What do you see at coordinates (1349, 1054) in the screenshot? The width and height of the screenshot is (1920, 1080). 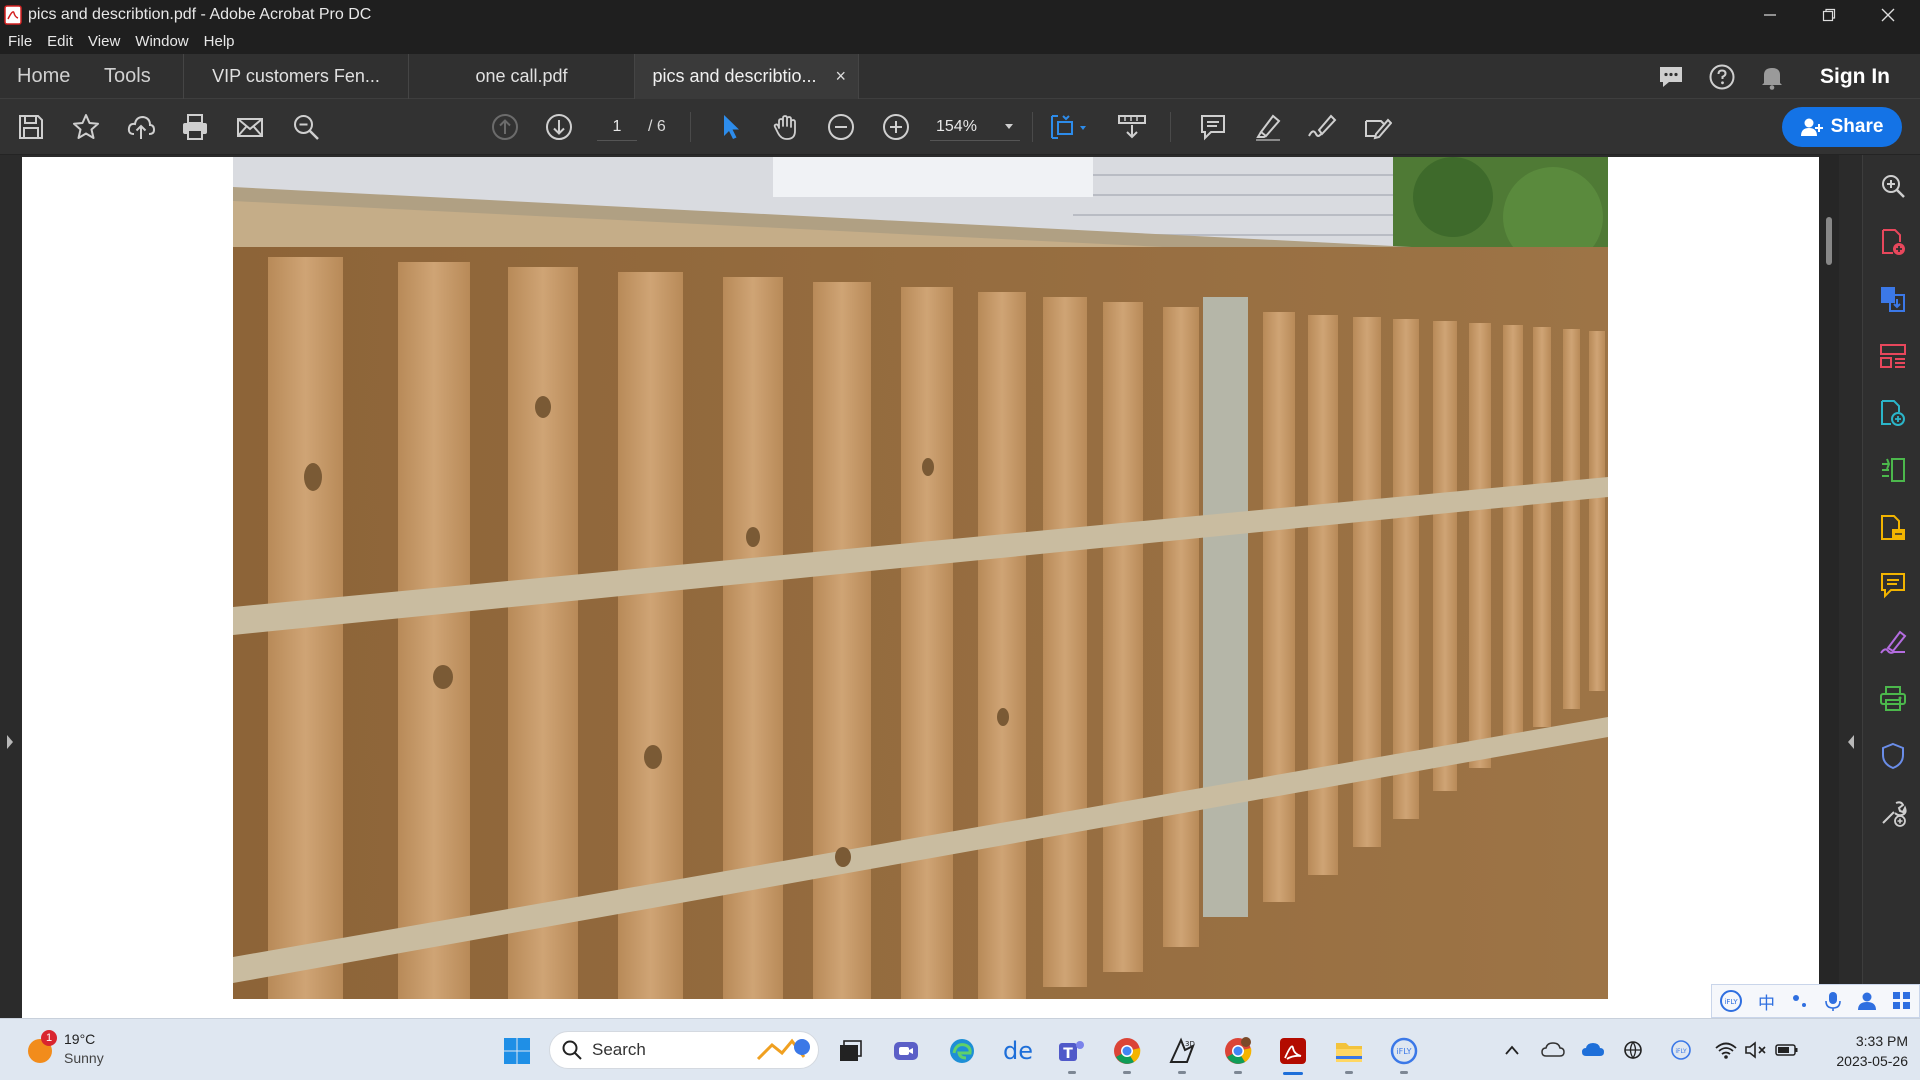 I see `file-explorer-button` at bounding box center [1349, 1054].